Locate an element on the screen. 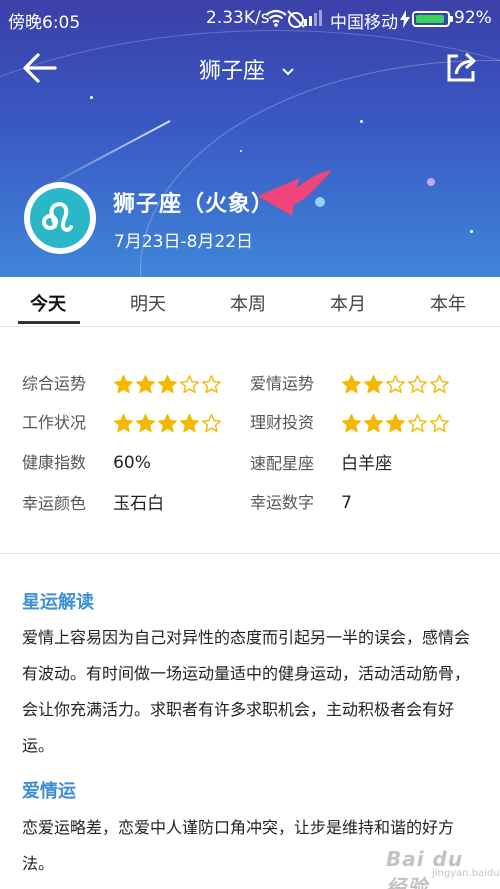 Image resolution: width=500 pixels, height=889 pixels. tab-today: 今天 is located at coordinates (48, 303).